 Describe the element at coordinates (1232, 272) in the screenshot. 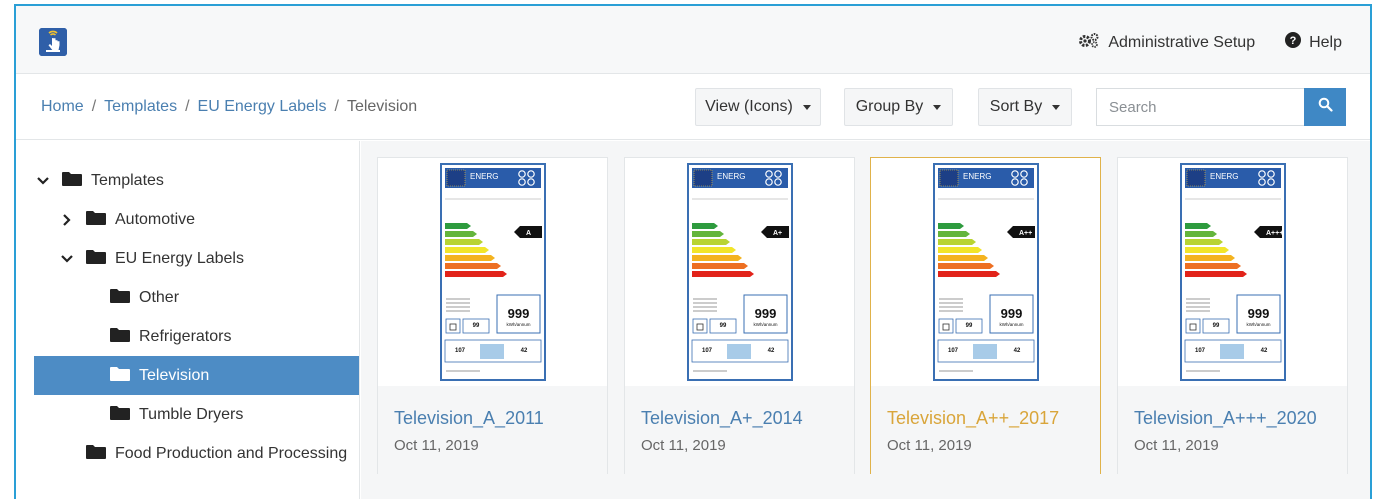

I see `energy-label-thumbnail: ENERG A+++ 999 kWh/annum 99 107 42` at that location.